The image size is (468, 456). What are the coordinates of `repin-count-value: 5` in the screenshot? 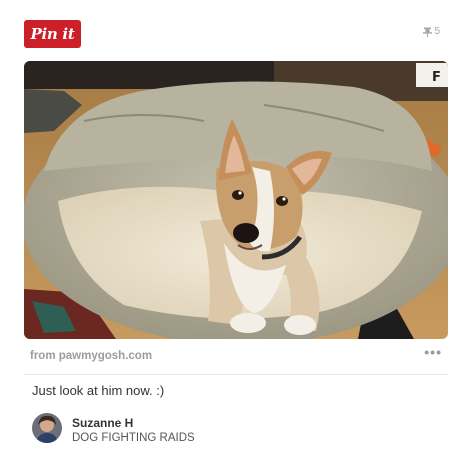 It's located at (437, 31).